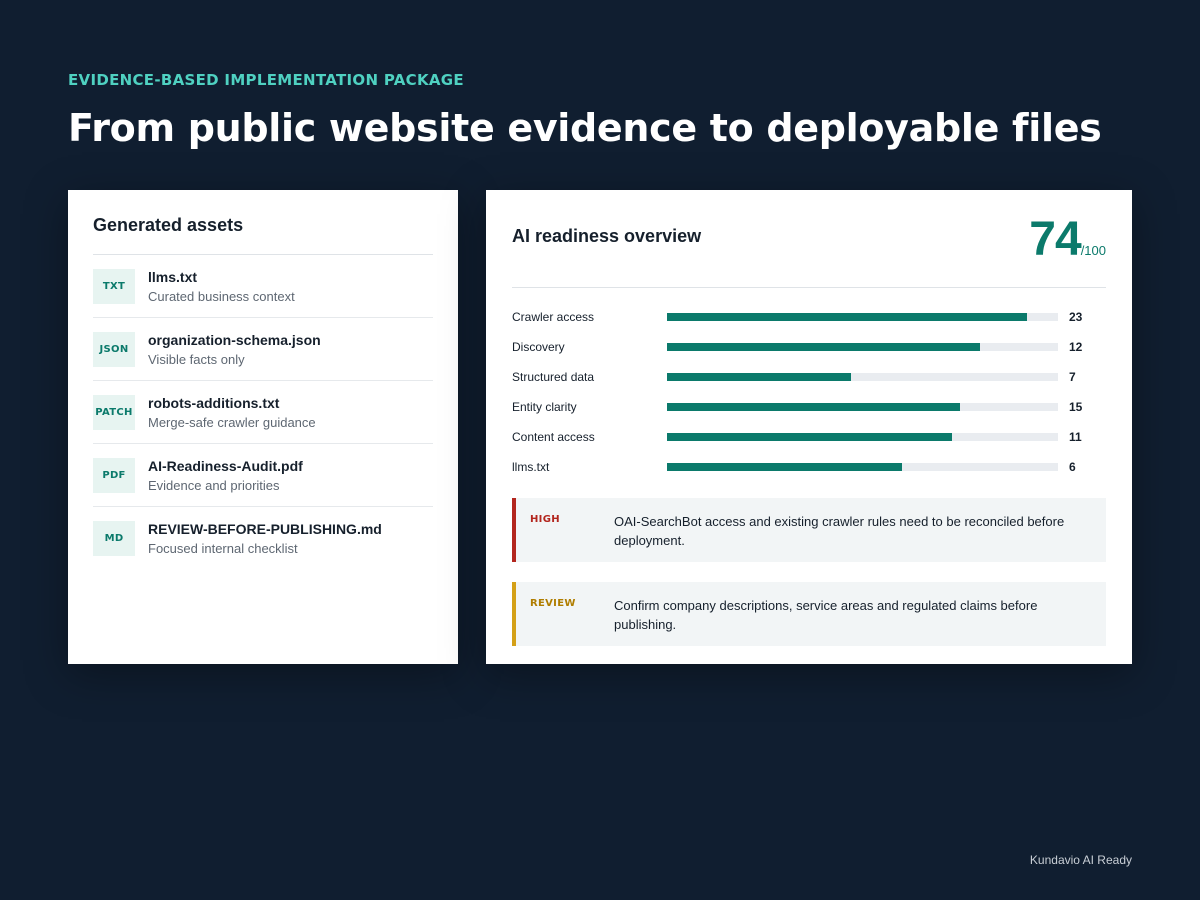  Describe the element at coordinates (545, 519) in the screenshot. I see `priority-tag: HIGH` at that location.